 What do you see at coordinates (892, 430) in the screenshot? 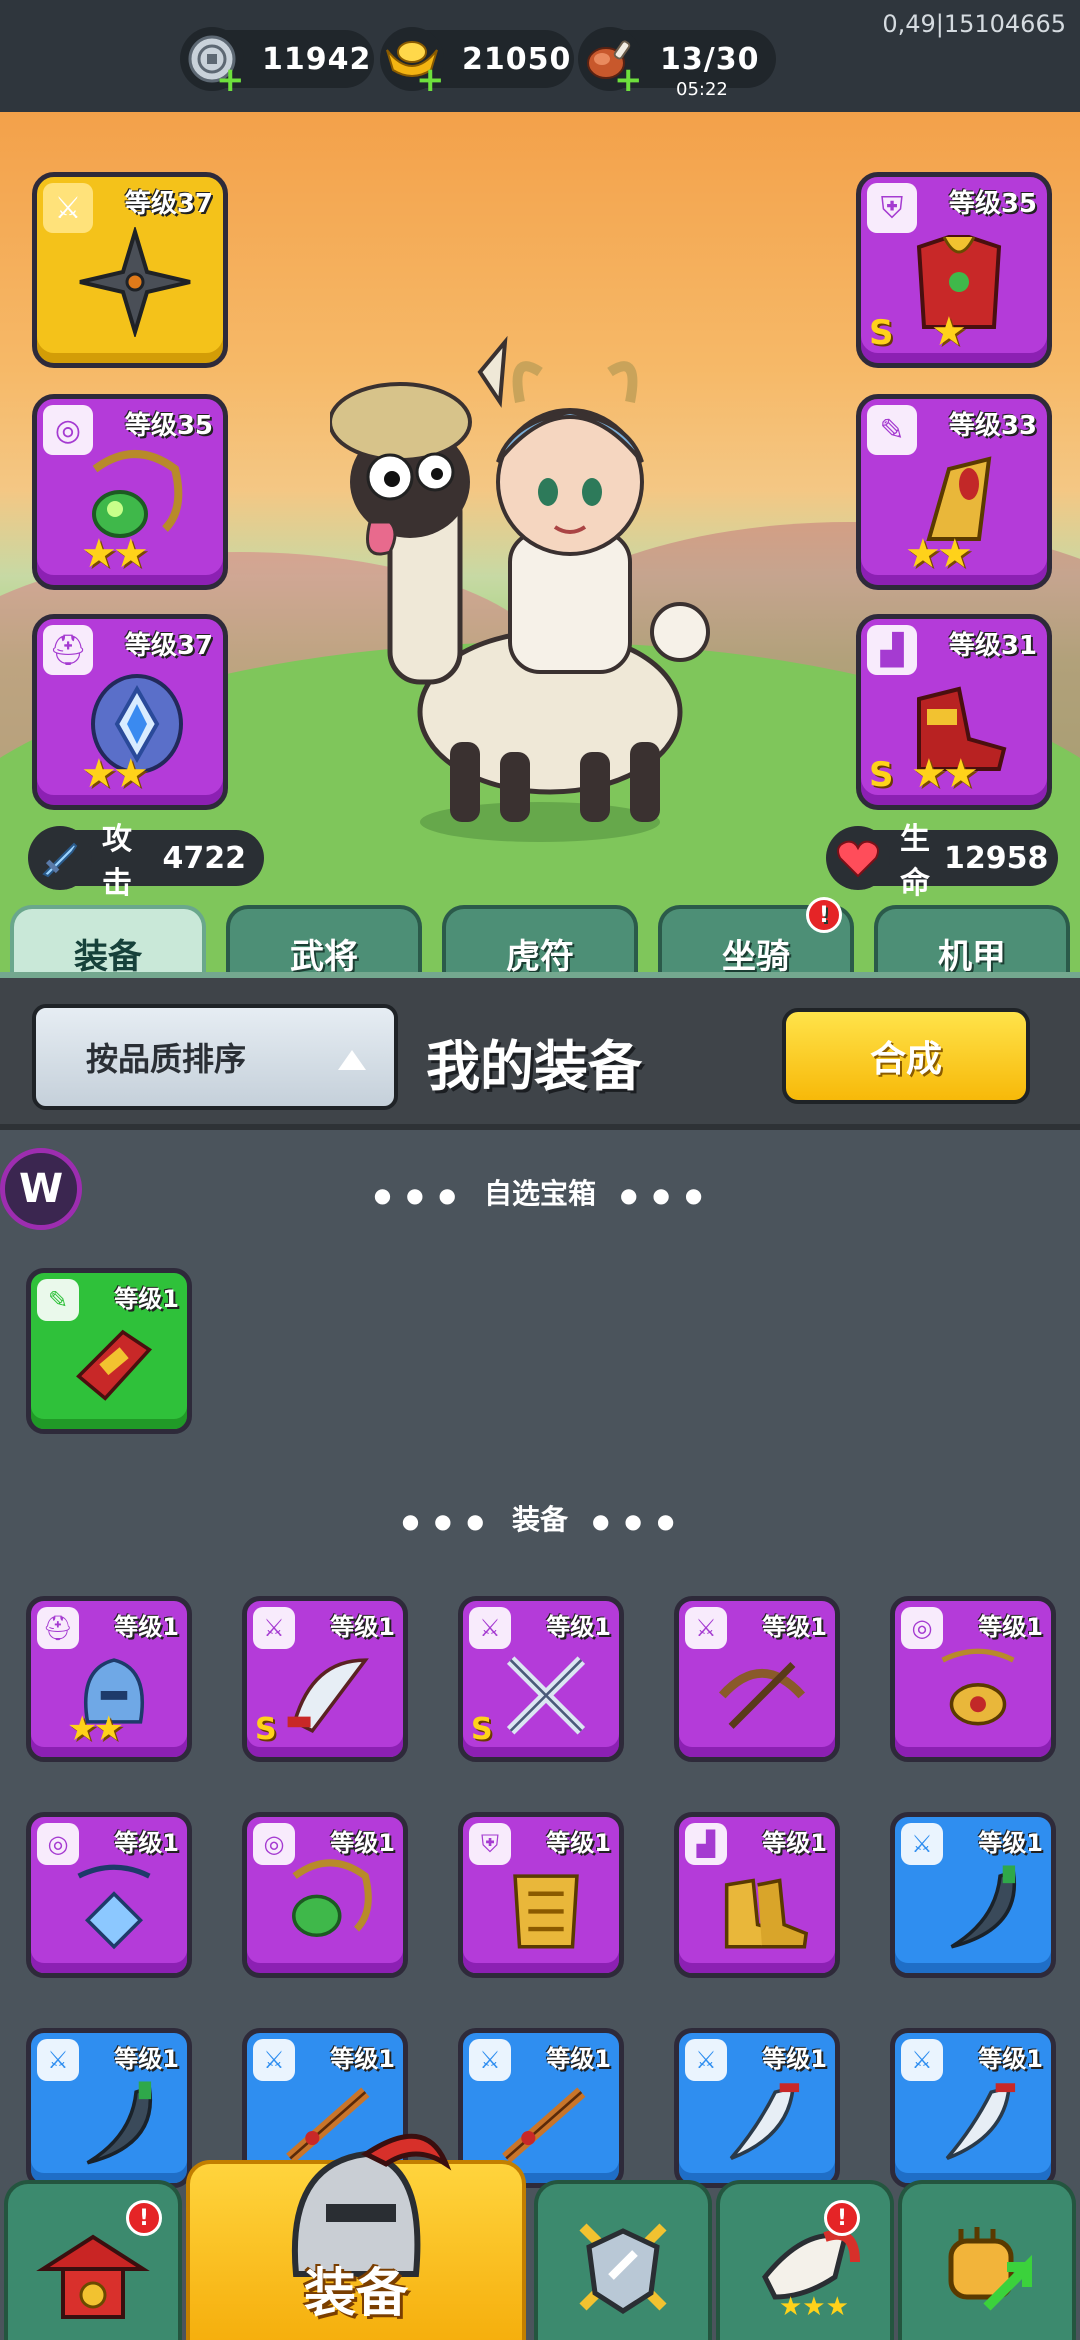
I see `bracer-icon: ✎` at bounding box center [892, 430].